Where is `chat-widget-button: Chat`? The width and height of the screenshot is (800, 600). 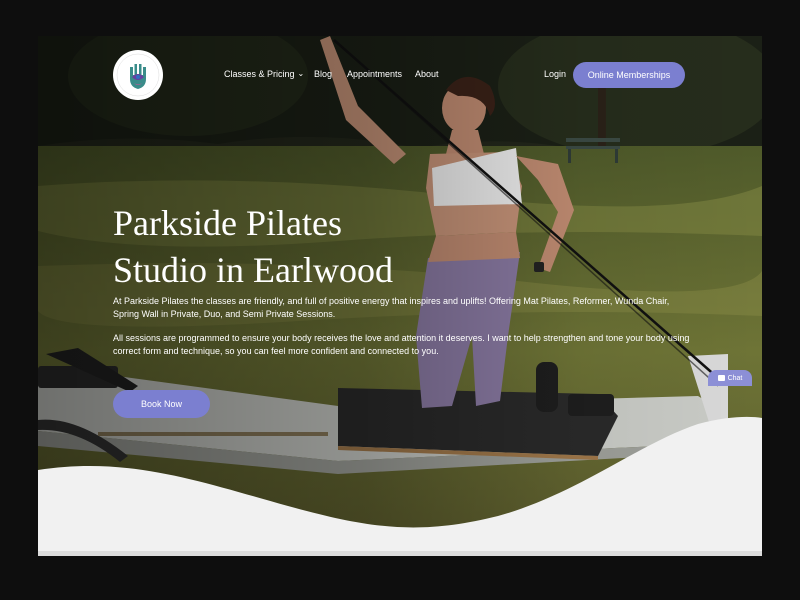
chat-widget-button: Chat is located at coordinates (730, 378).